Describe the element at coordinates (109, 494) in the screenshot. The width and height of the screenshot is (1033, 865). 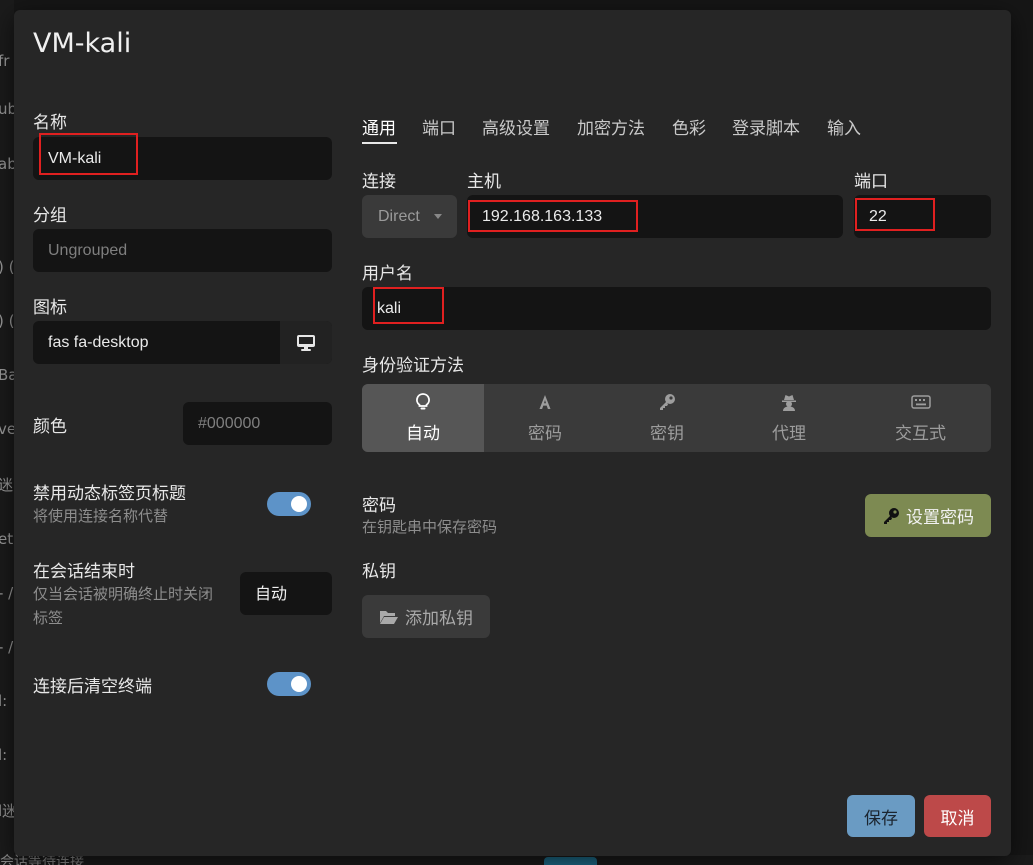
I see `disable-dynamic-title-label: 禁用动态标签页标题` at that location.